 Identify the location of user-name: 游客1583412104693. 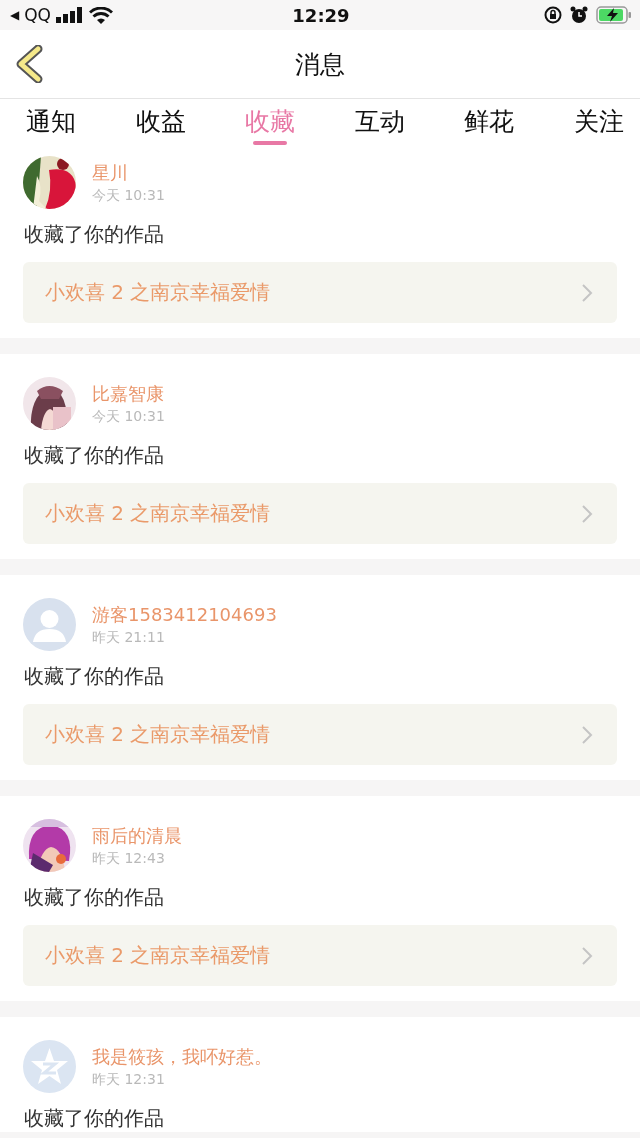
(184, 614).